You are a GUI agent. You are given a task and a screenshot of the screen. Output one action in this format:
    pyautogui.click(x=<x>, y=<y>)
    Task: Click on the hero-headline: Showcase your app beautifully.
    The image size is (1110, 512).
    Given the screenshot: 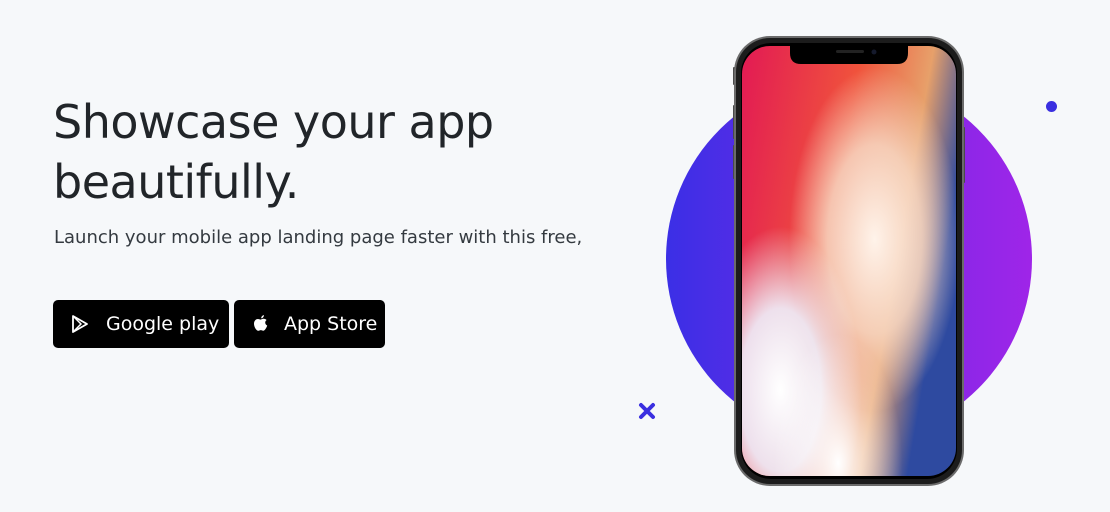 What is the action you would take?
    pyautogui.click(x=333, y=152)
    